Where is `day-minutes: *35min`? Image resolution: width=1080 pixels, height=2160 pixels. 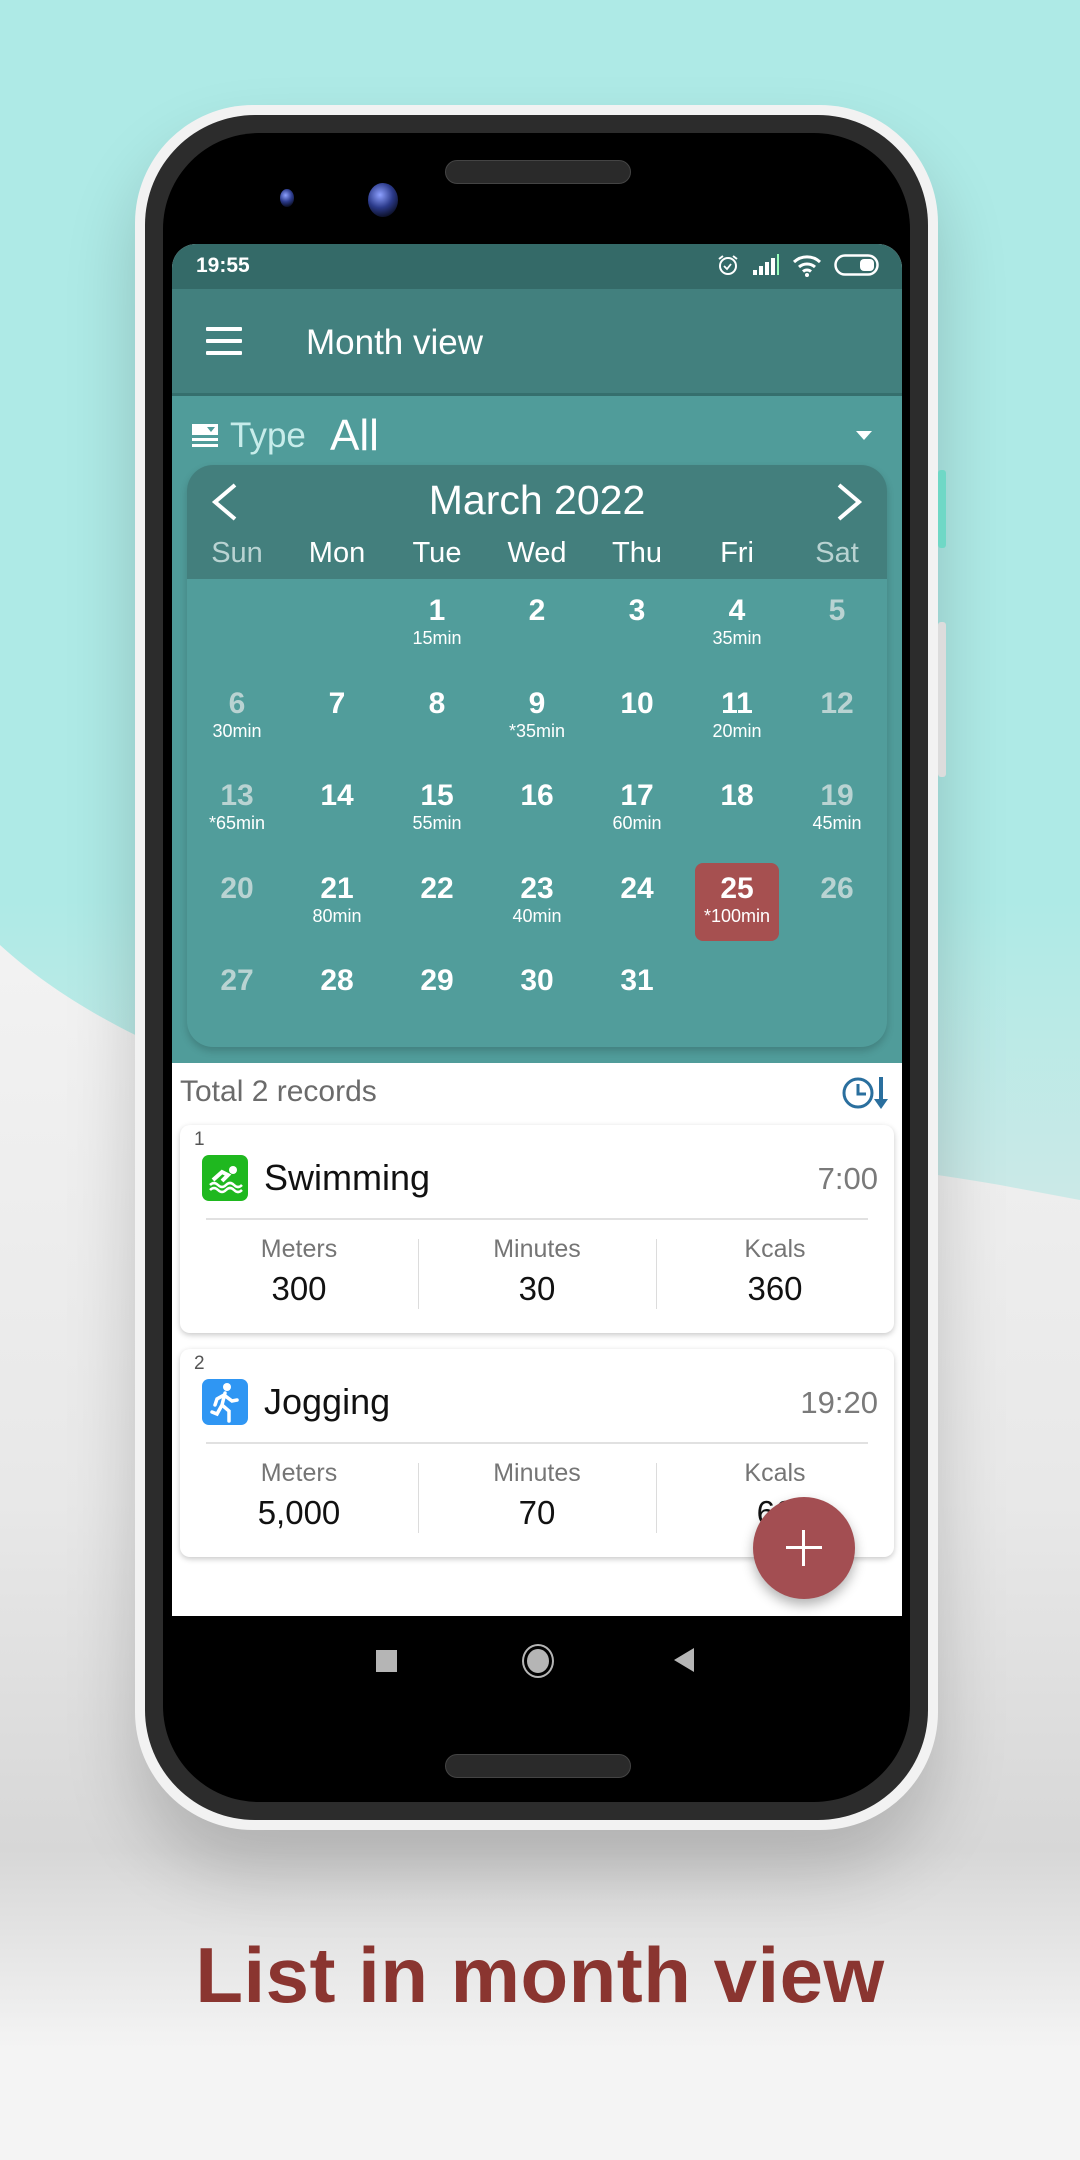 day-minutes: *35min is located at coordinates (537, 730).